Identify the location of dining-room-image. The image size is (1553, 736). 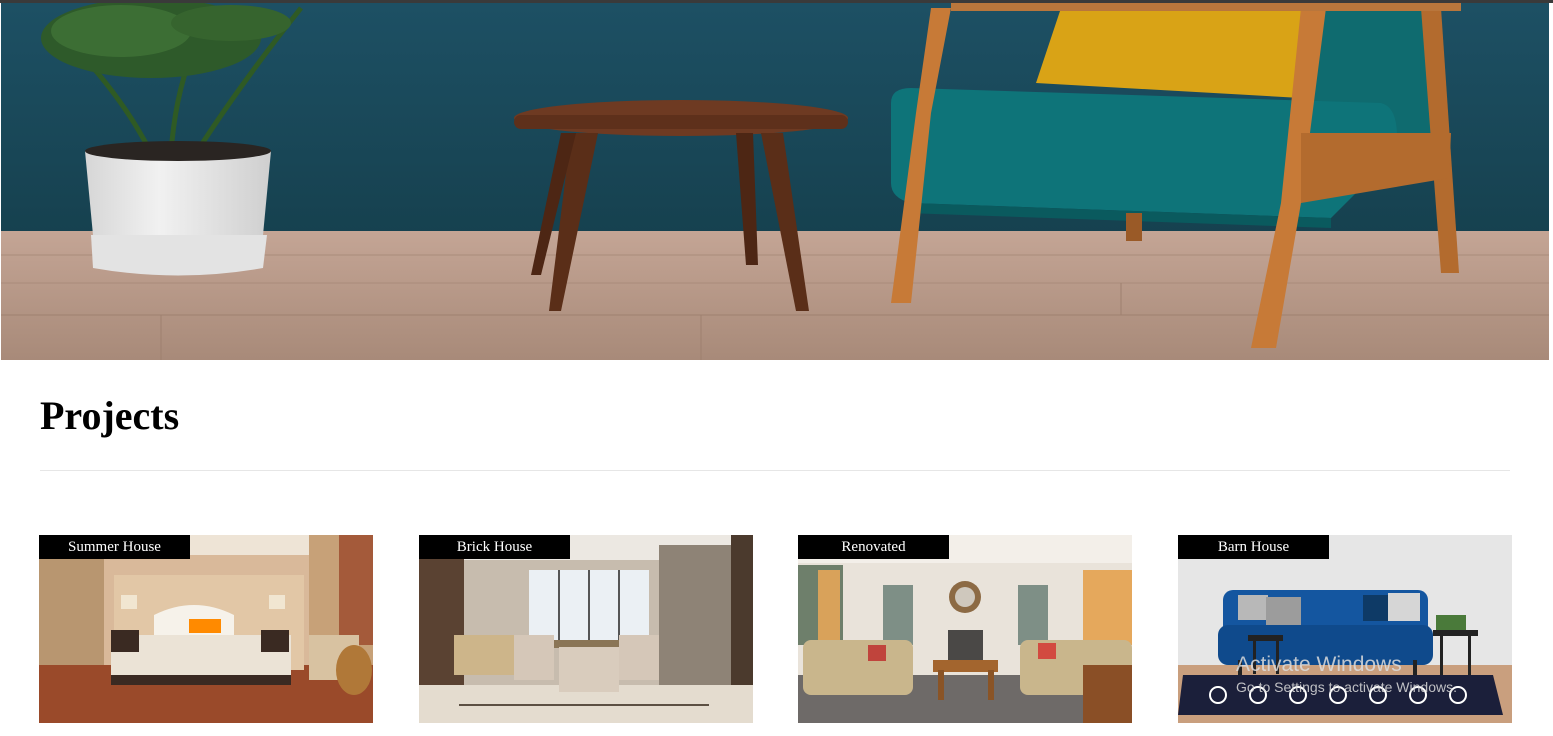
(586, 629).